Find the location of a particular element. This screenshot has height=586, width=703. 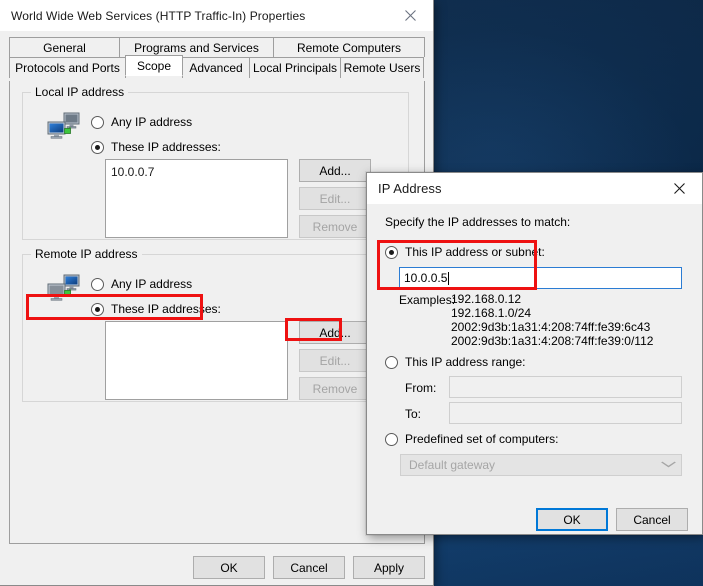

remote-network-icon is located at coordinates (64, 288).